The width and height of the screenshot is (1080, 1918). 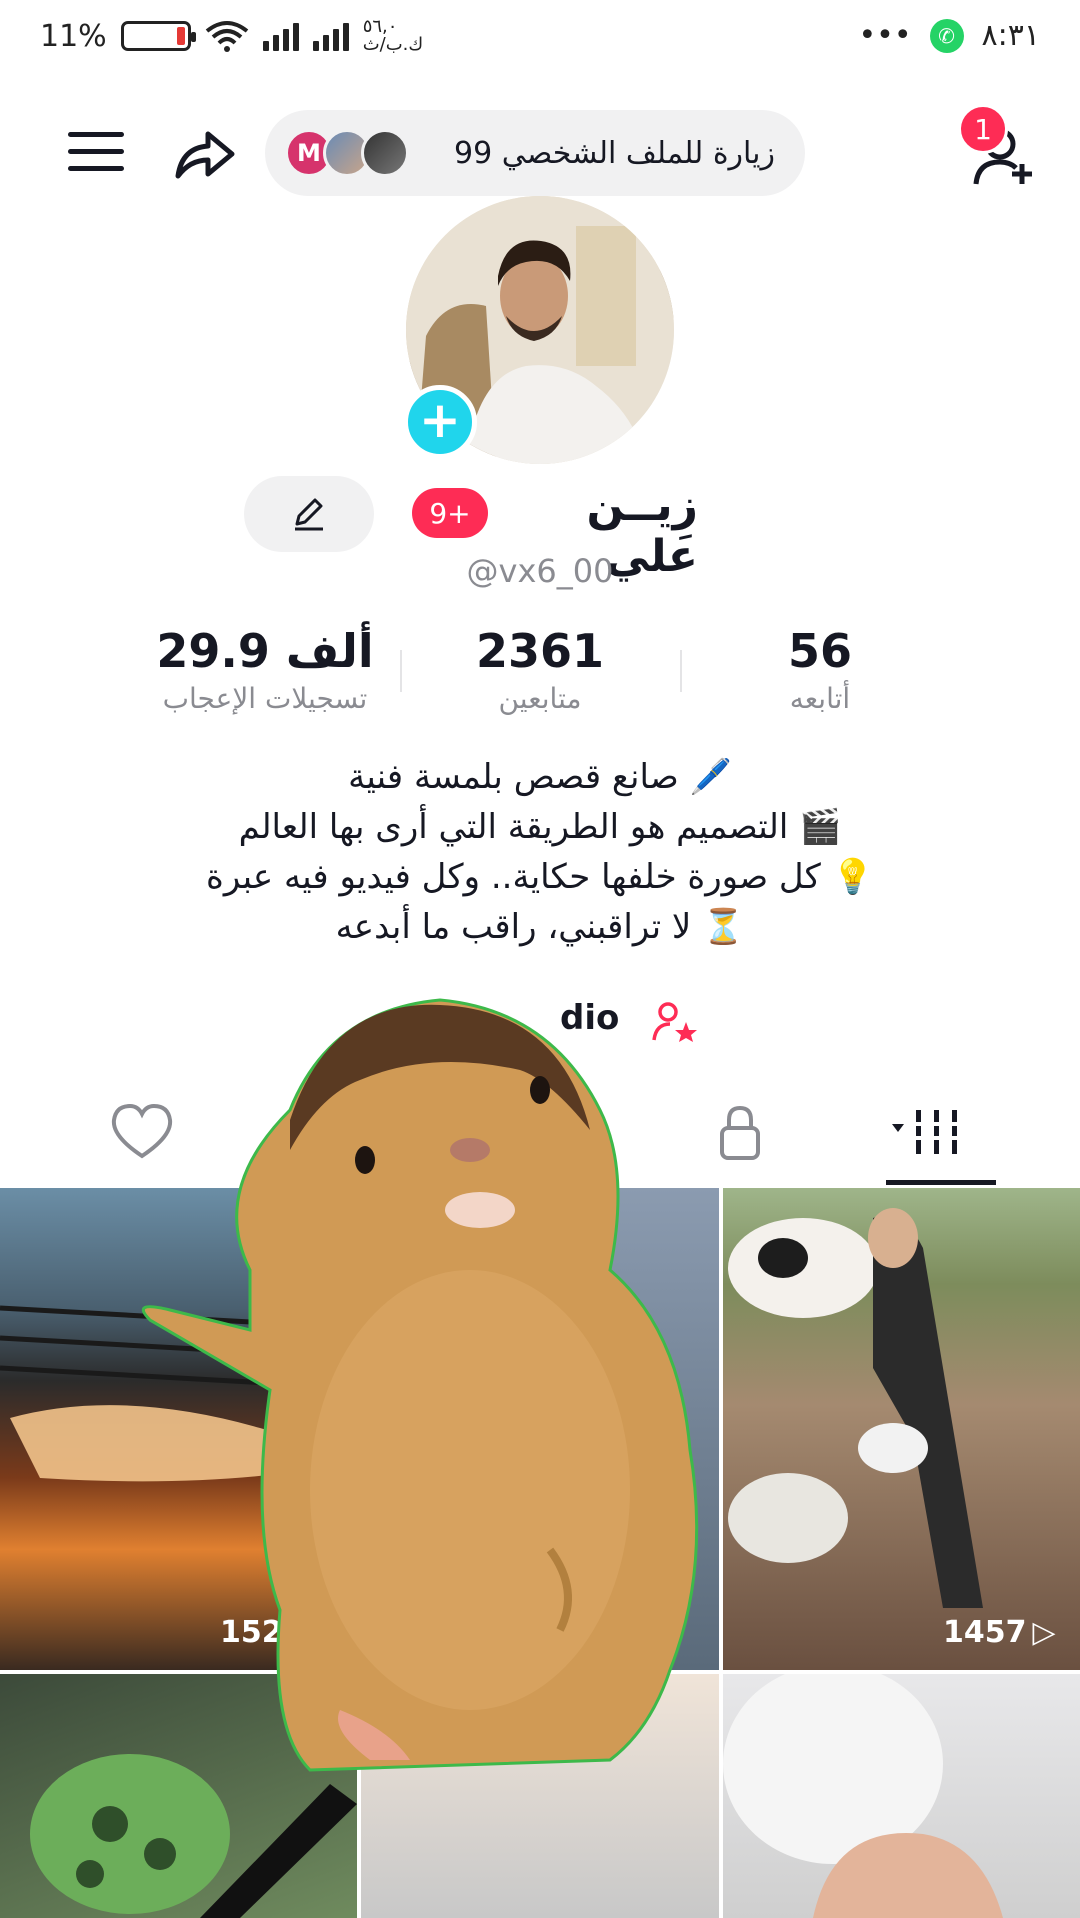 I want to click on edit-profile-button, so click(x=309, y=514).